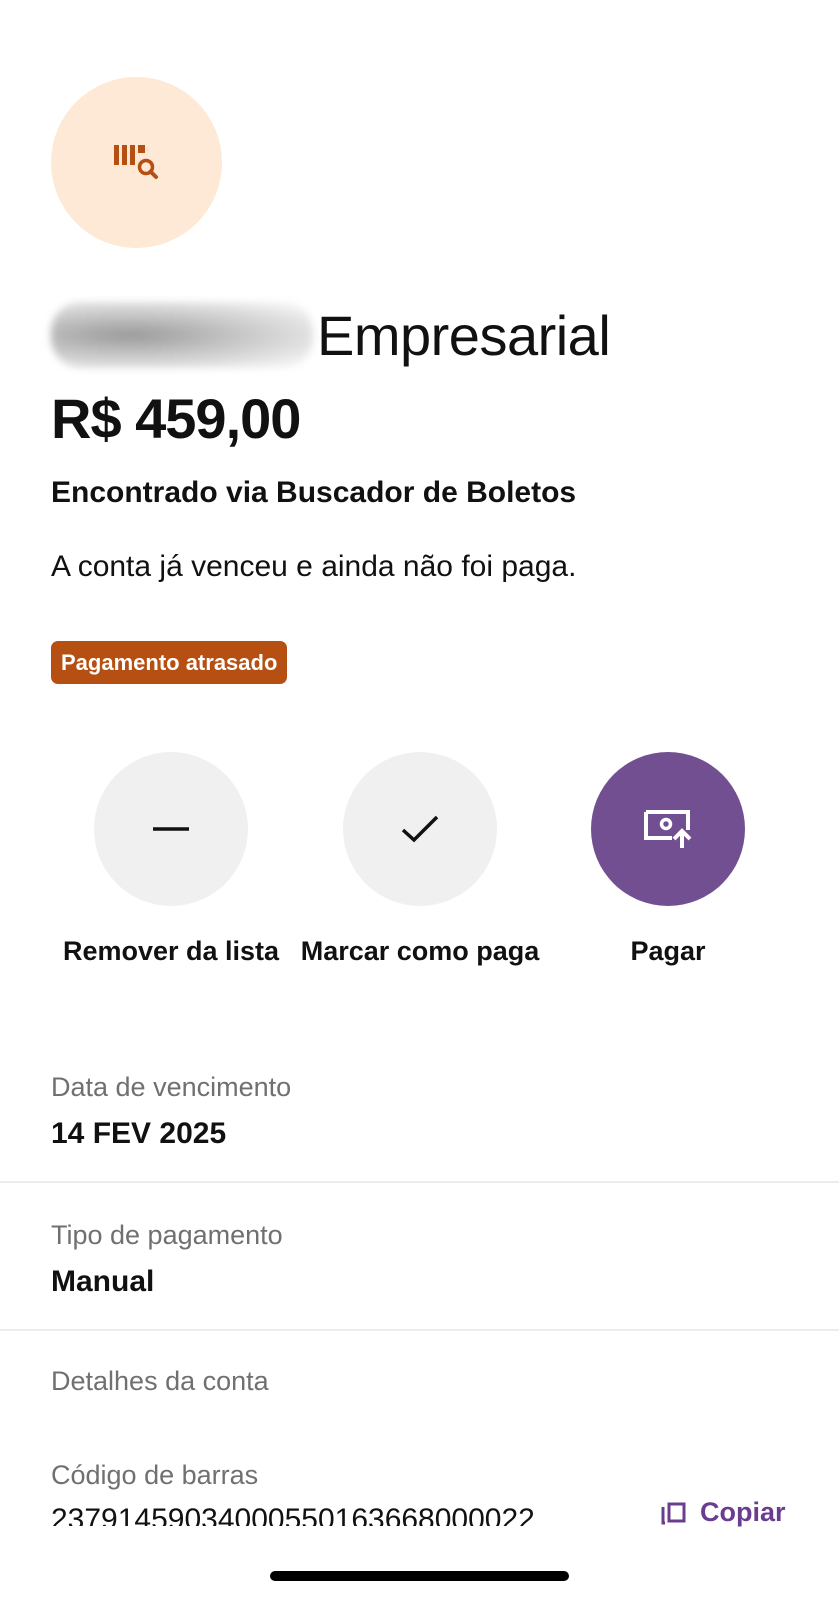 The image size is (839, 1600). I want to click on merchant-title: Empresarial, so click(331, 335).